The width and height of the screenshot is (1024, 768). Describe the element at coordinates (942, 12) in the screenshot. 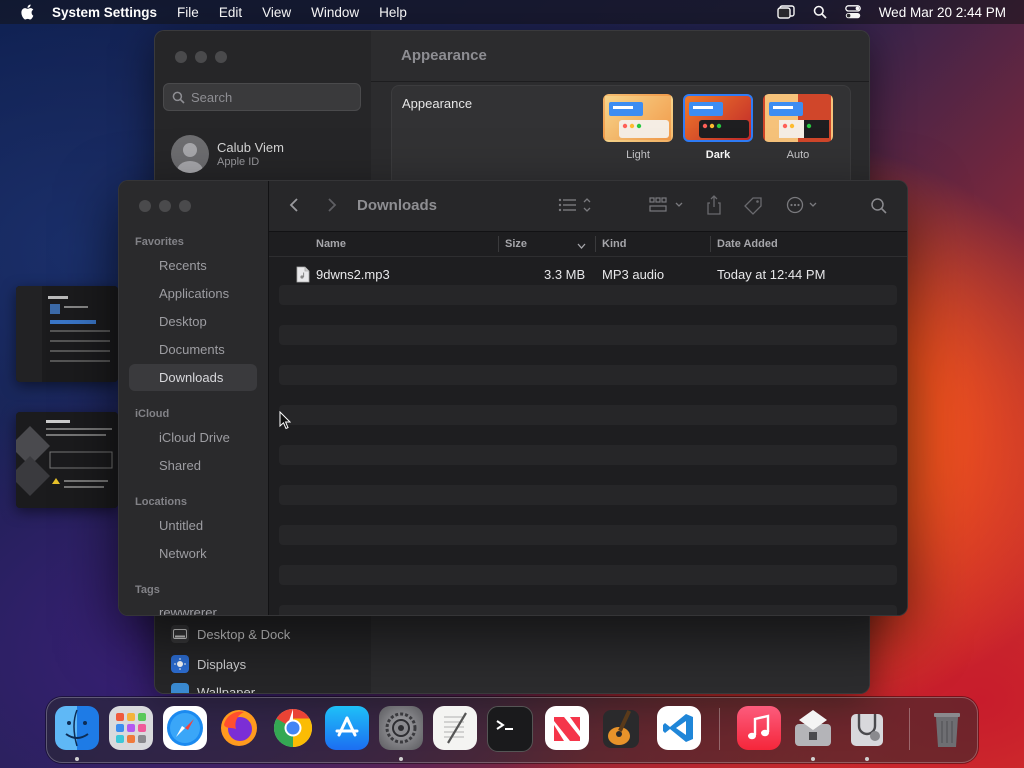

I see `menubar-clock: Wed Mar 20 2:44 PM` at that location.